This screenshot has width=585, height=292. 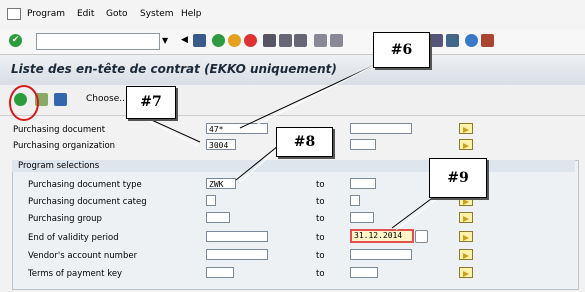 I want to click on get-variant-icon, so click(x=41, y=99).